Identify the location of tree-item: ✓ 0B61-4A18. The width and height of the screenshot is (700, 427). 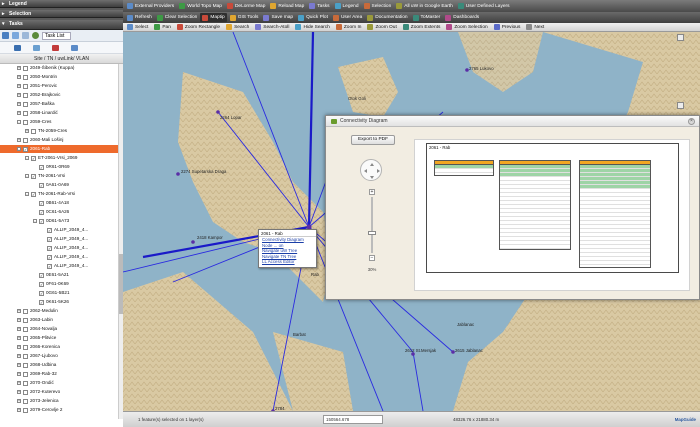
(59, 203).